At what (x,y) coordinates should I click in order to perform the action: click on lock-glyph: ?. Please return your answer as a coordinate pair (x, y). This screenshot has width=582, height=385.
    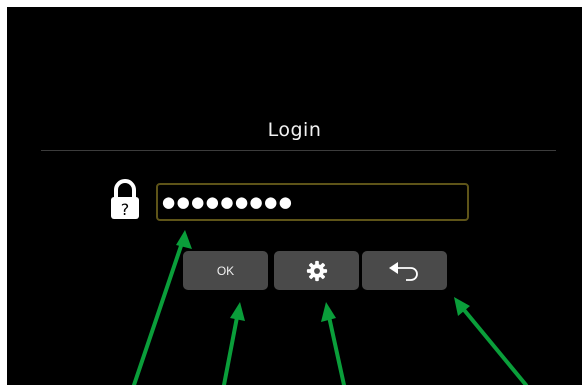
    Looking at the image, I should click on (125, 209).